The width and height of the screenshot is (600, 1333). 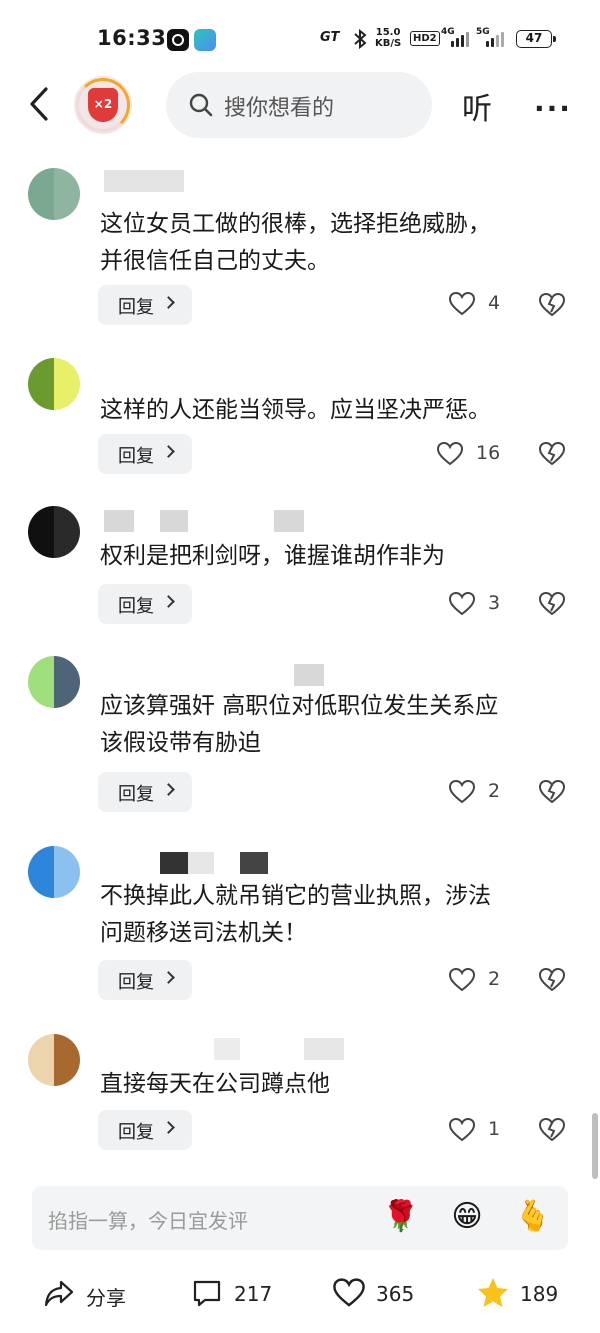 I want to click on comment-text: 权利是把利剑呀，谁握谁胡作非为, so click(x=330, y=556).